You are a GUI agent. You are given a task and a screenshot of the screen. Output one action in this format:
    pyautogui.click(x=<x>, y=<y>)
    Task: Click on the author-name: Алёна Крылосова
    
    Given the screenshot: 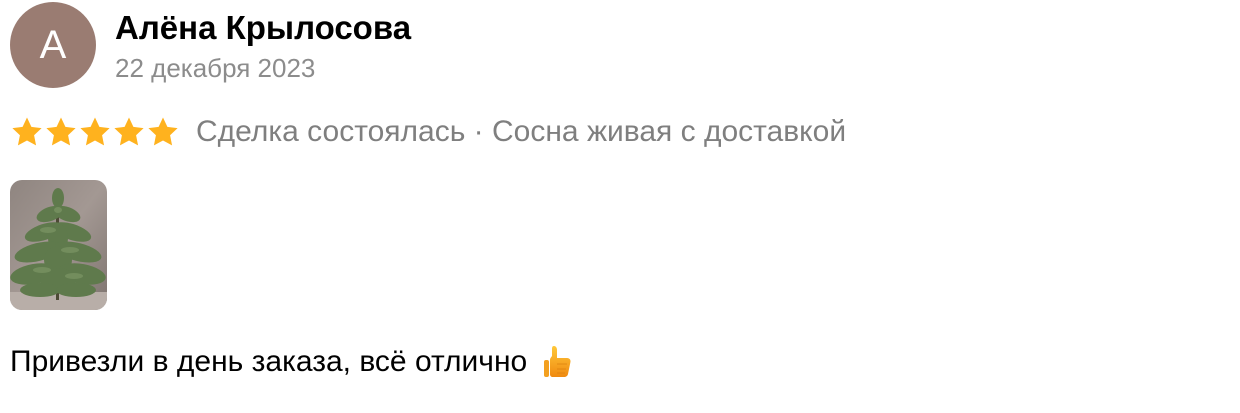 What is the action you would take?
    pyautogui.click(x=263, y=28)
    